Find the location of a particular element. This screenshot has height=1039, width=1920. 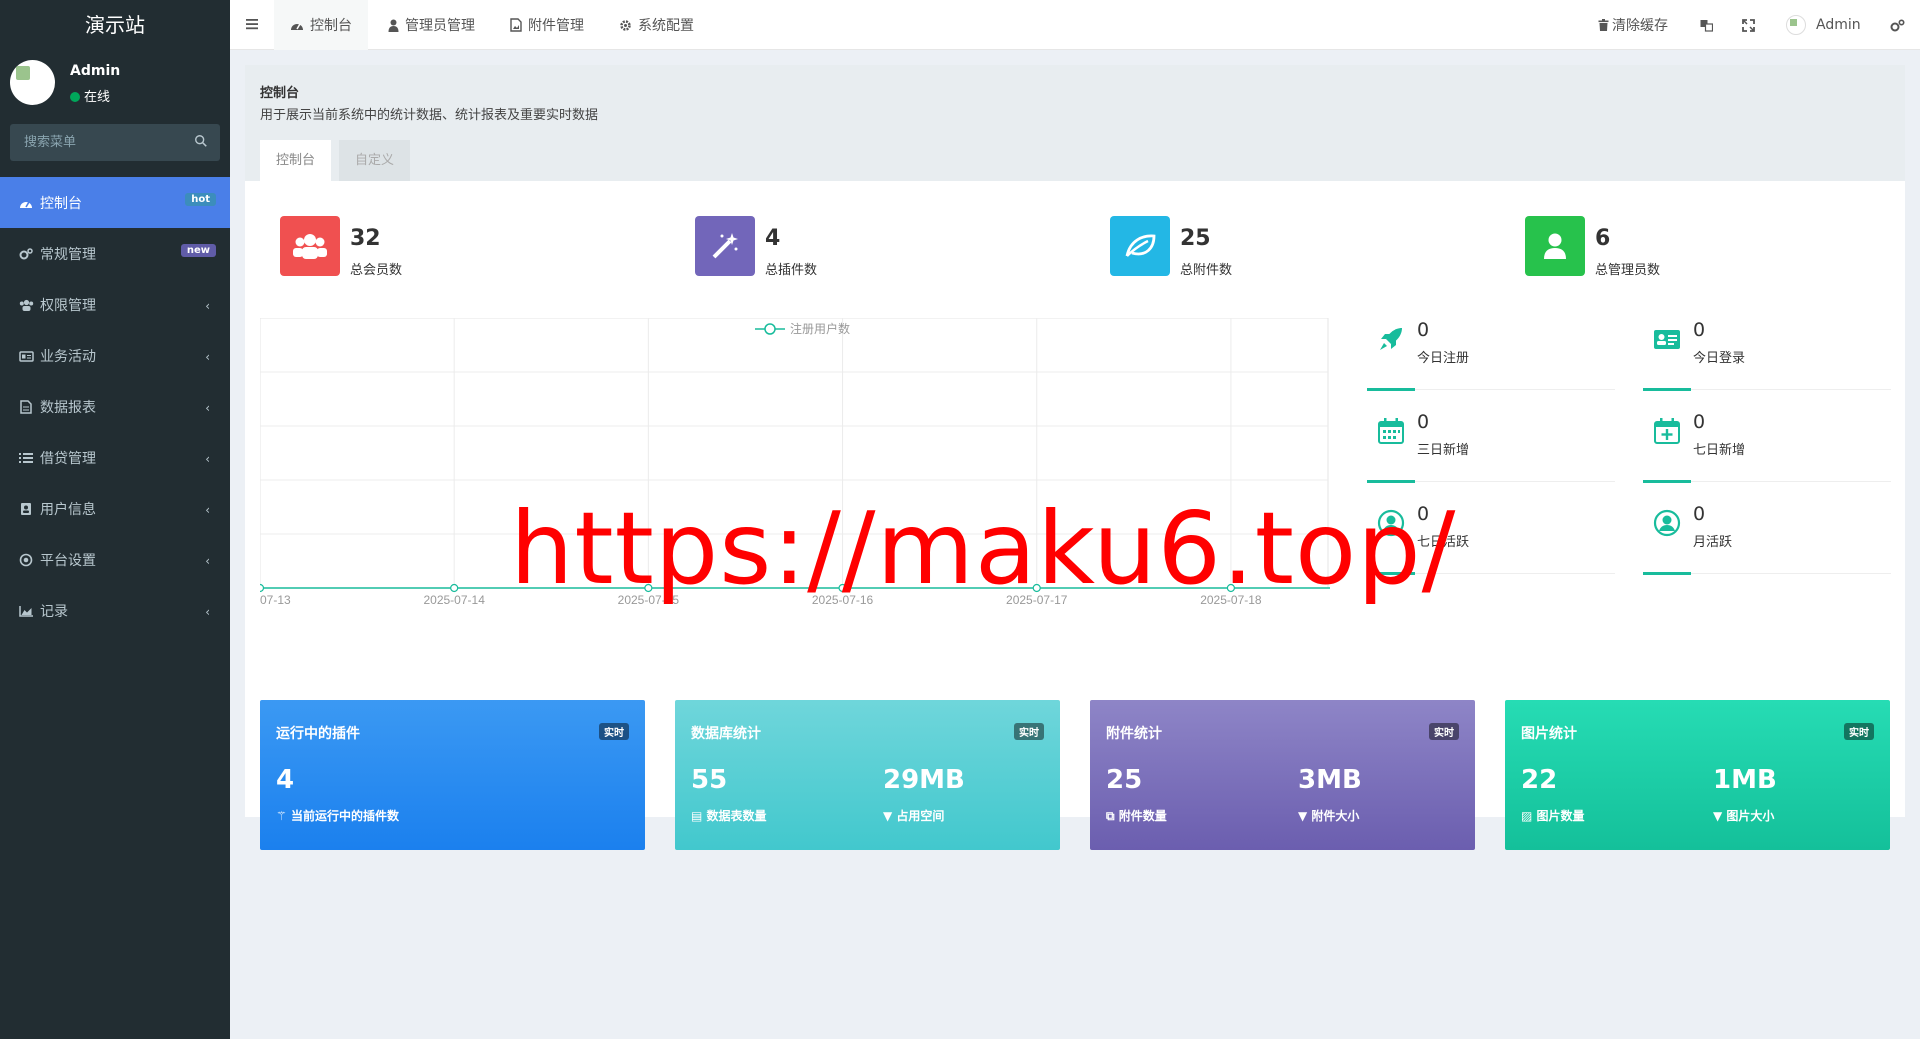

tab-admin-management: 管理员管理 is located at coordinates (431, 25).